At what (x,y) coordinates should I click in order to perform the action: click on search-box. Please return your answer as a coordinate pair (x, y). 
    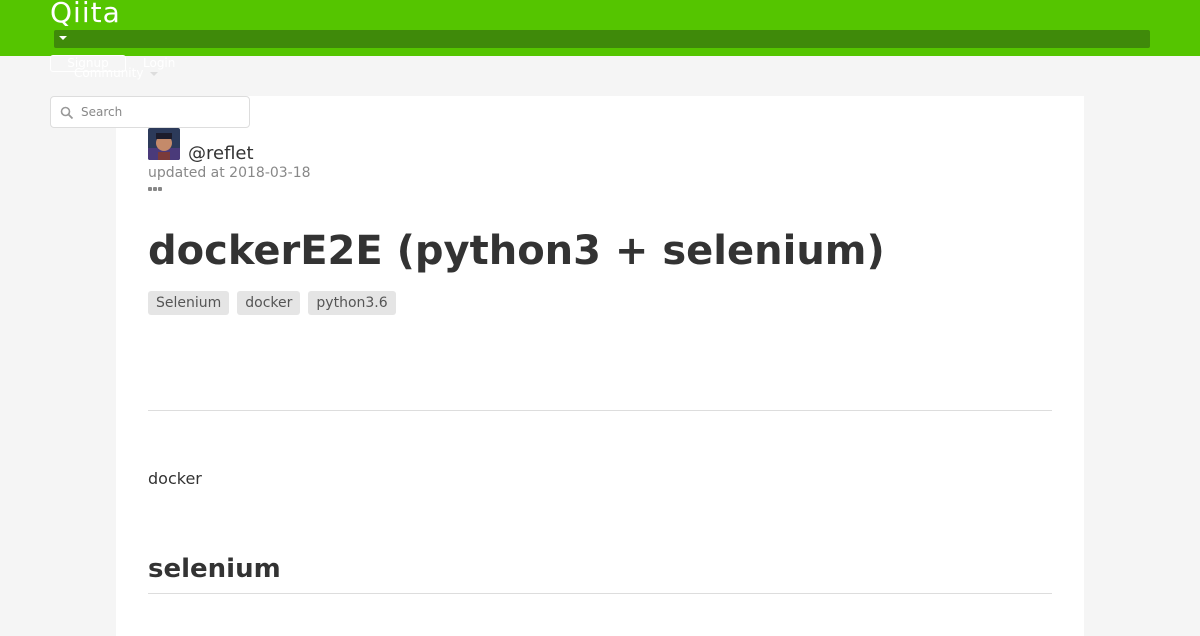
    Looking at the image, I should click on (150, 112).